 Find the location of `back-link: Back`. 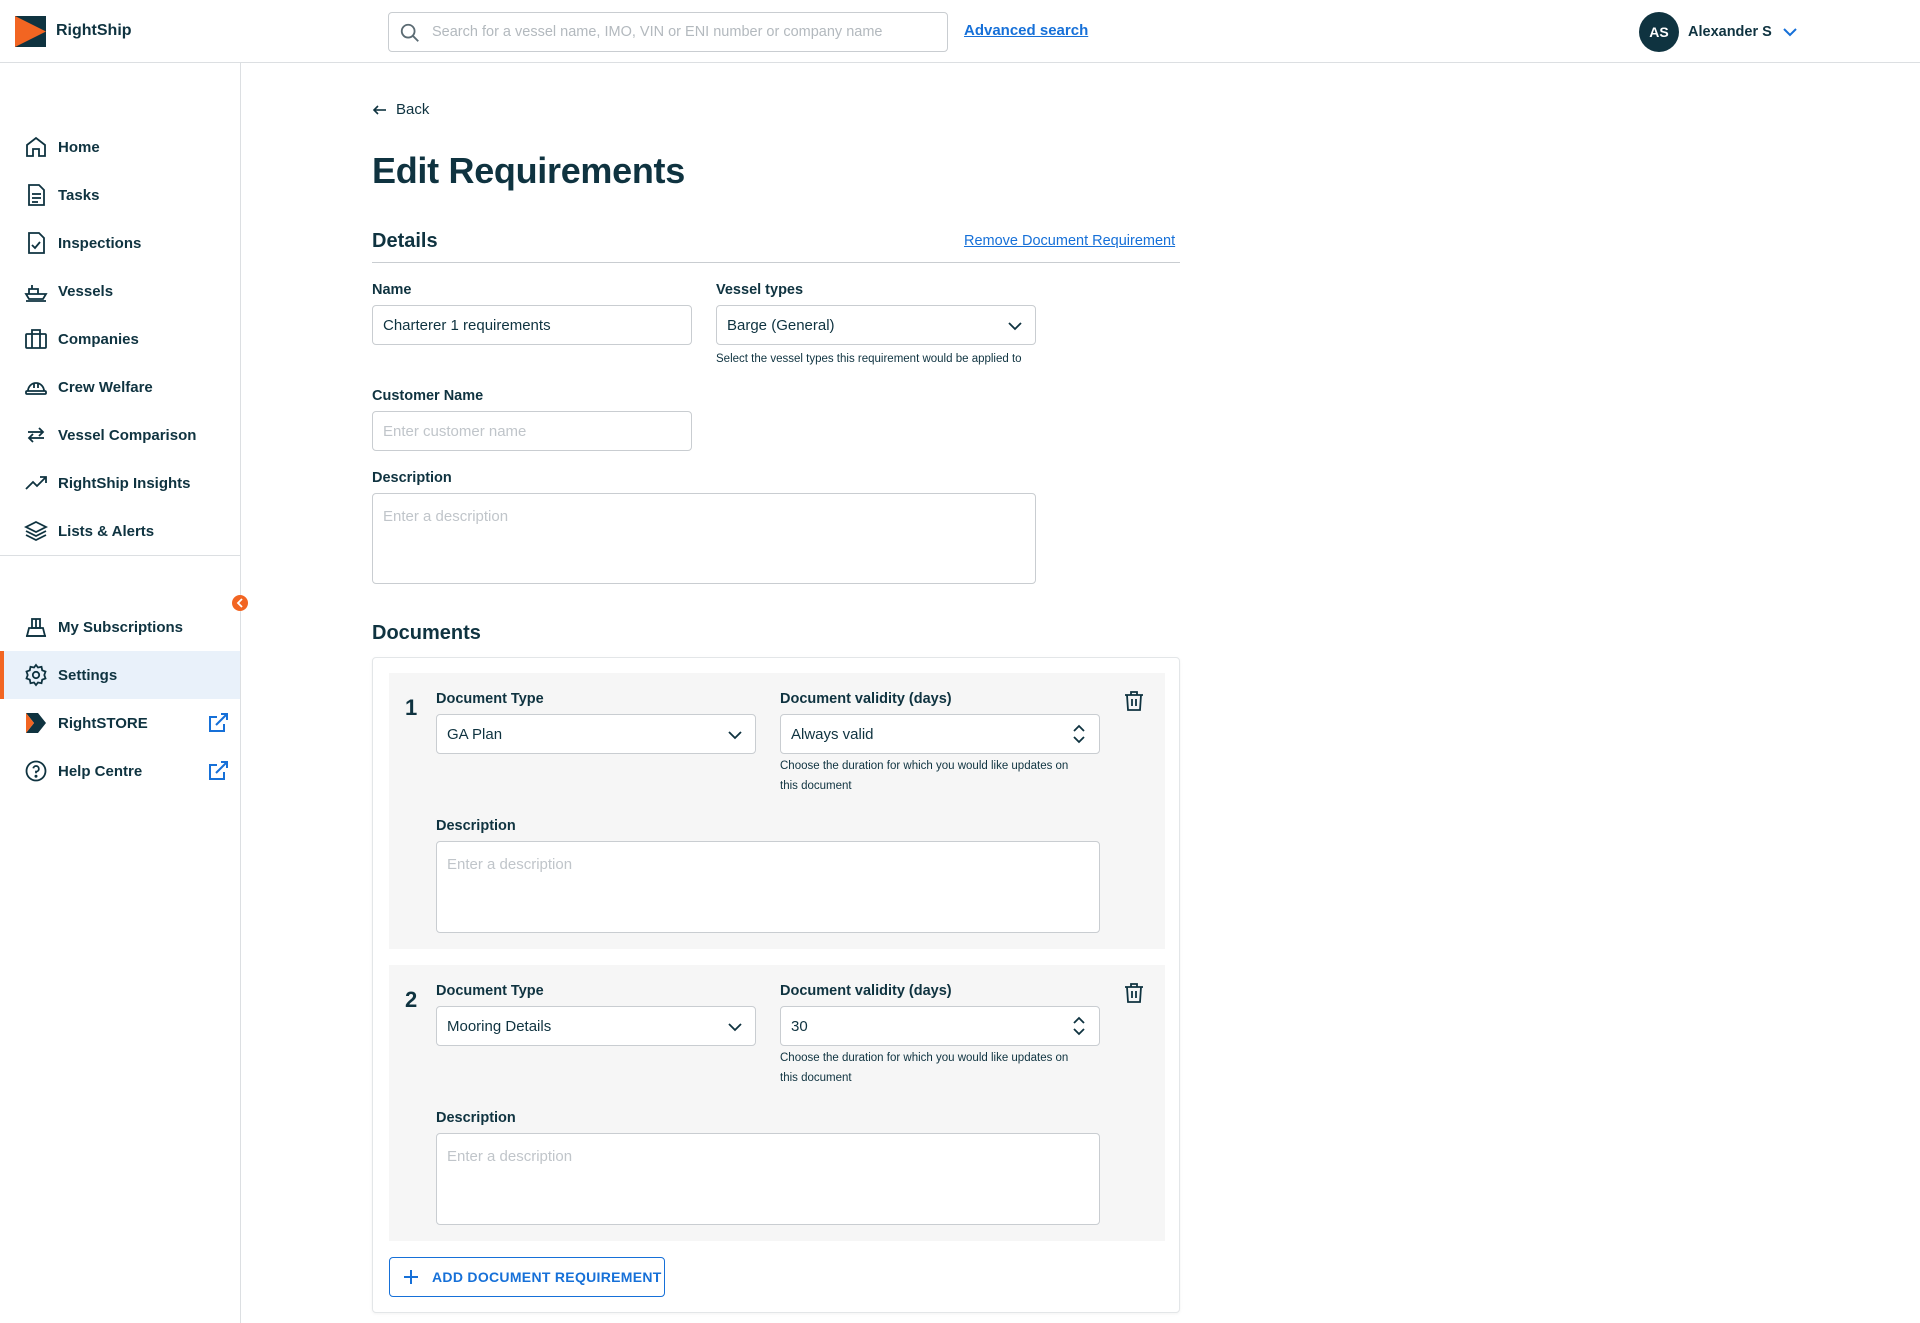

back-link: Back is located at coordinates (400, 109).